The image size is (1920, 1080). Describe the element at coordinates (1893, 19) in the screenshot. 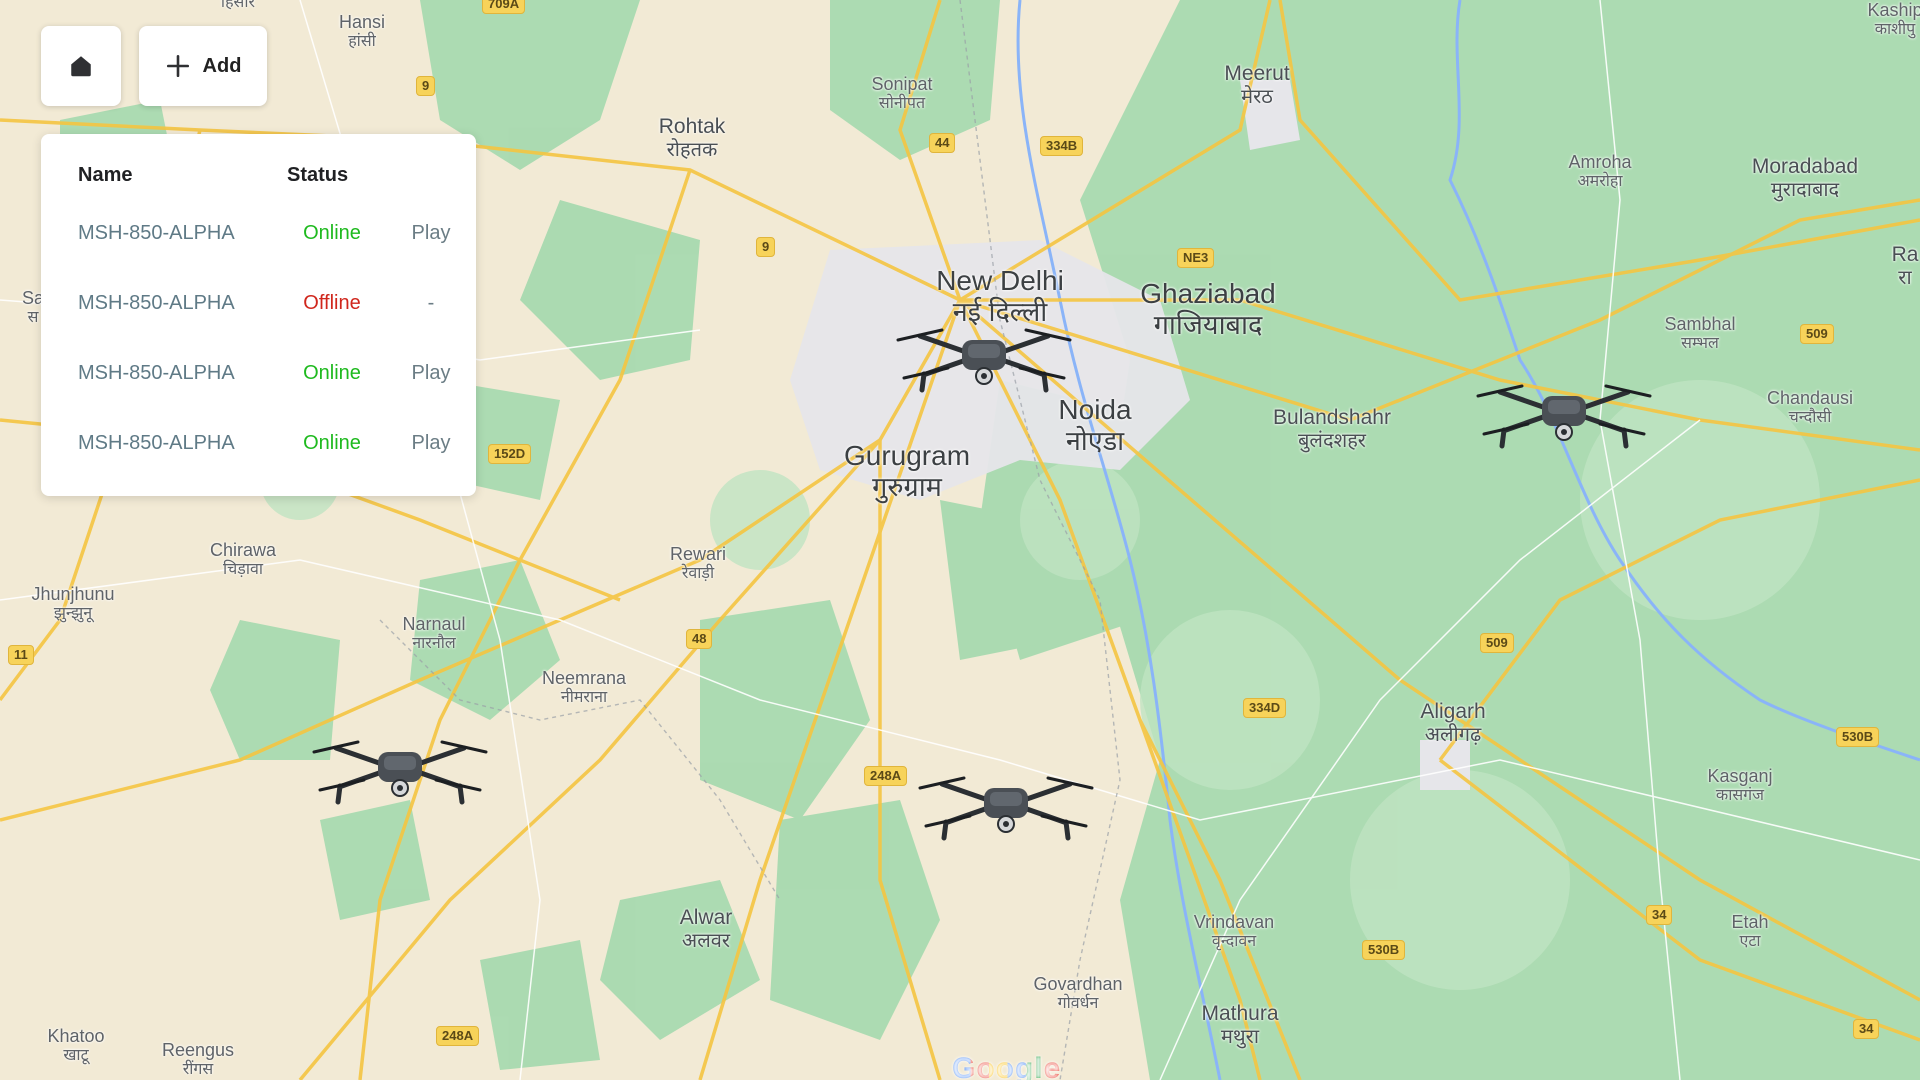

I see `place-label-kashipur: Kaship काशीपु` at that location.